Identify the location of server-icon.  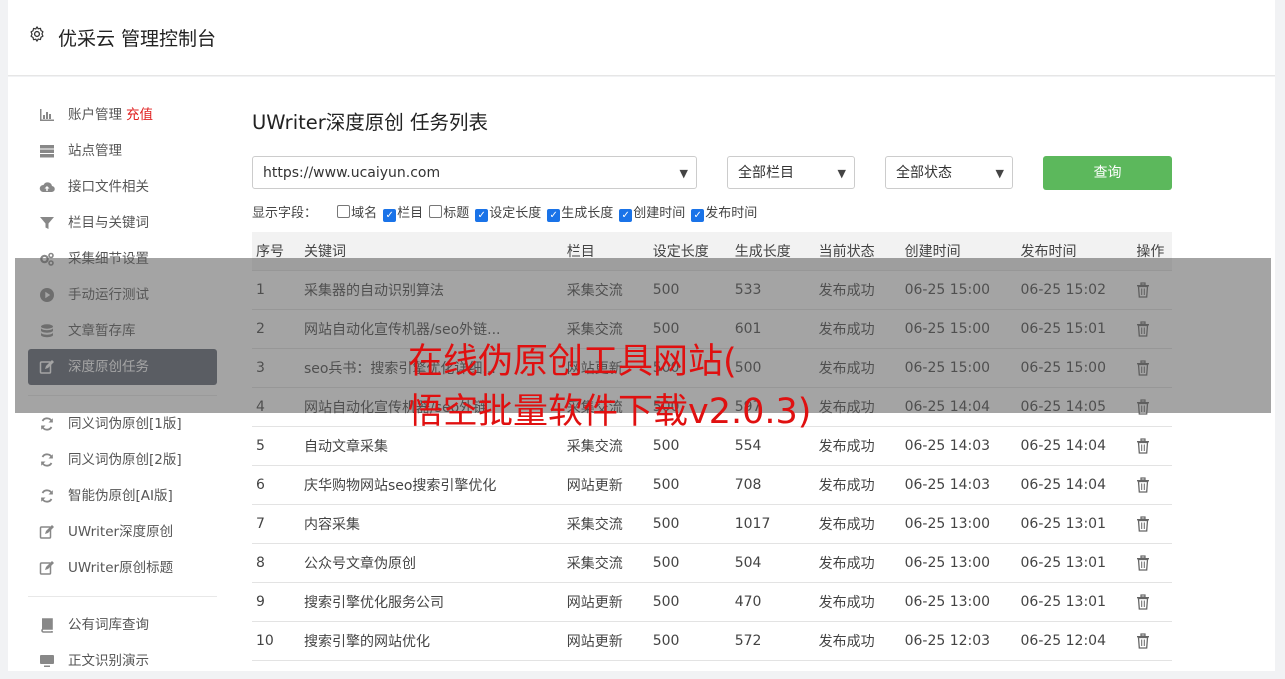
(47, 151).